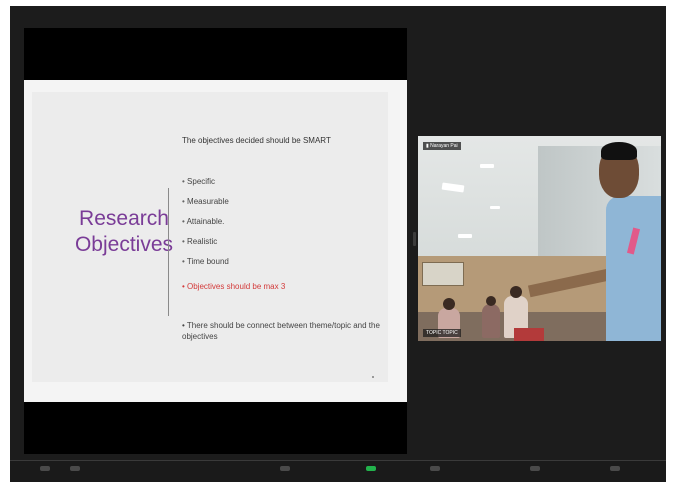 Image resolution: width=675 pixels, height=483 pixels. What do you see at coordinates (442, 333) in the screenshot?
I see `participant-room-label: TOPIC TOPIC` at bounding box center [442, 333].